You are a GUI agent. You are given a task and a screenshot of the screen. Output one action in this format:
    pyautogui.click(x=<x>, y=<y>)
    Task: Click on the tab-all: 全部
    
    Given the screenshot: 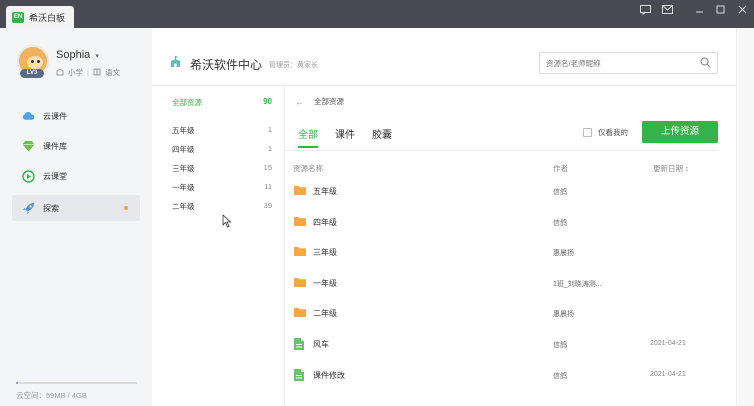 What is the action you would take?
    pyautogui.click(x=308, y=137)
    